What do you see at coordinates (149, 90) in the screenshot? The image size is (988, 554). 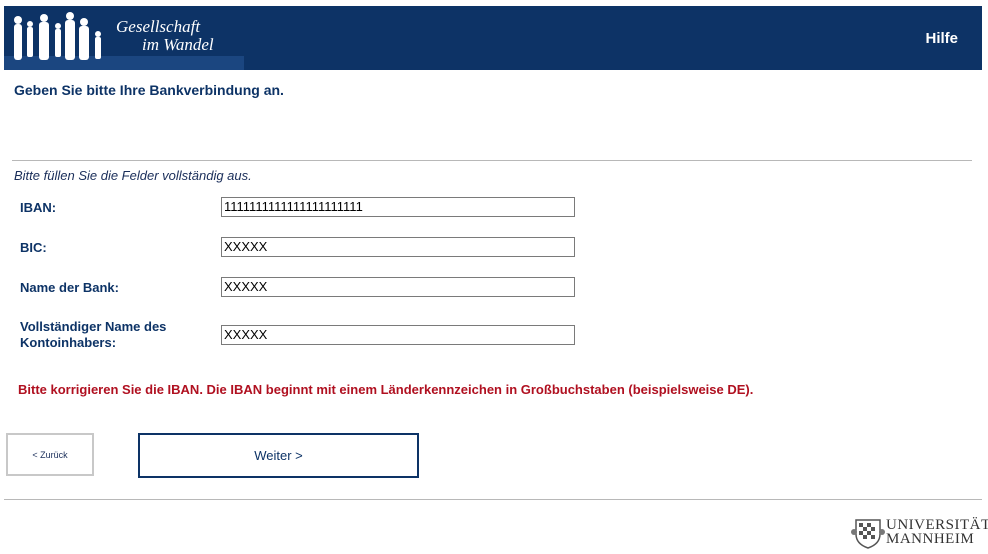 I see `page-title: Geben Sie bitte Ihre Bankverbindung an.` at bounding box center [149, 90].